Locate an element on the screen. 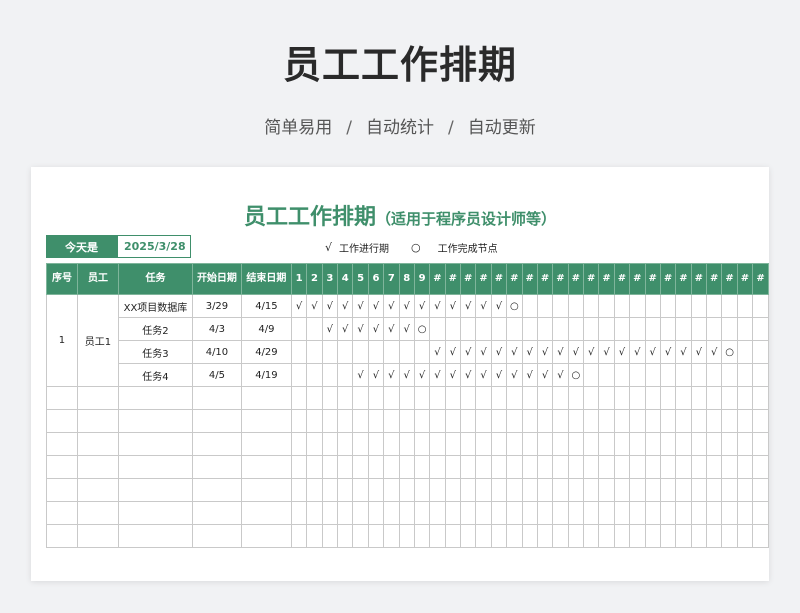 The image size is (800, 613). day-cell: ○ is located at coordinates (729, 352).